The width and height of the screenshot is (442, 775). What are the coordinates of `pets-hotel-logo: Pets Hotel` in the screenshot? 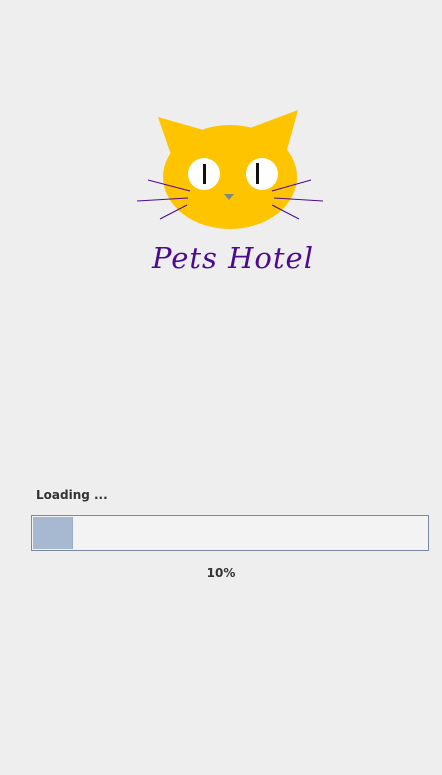 It's located at (230, 192).